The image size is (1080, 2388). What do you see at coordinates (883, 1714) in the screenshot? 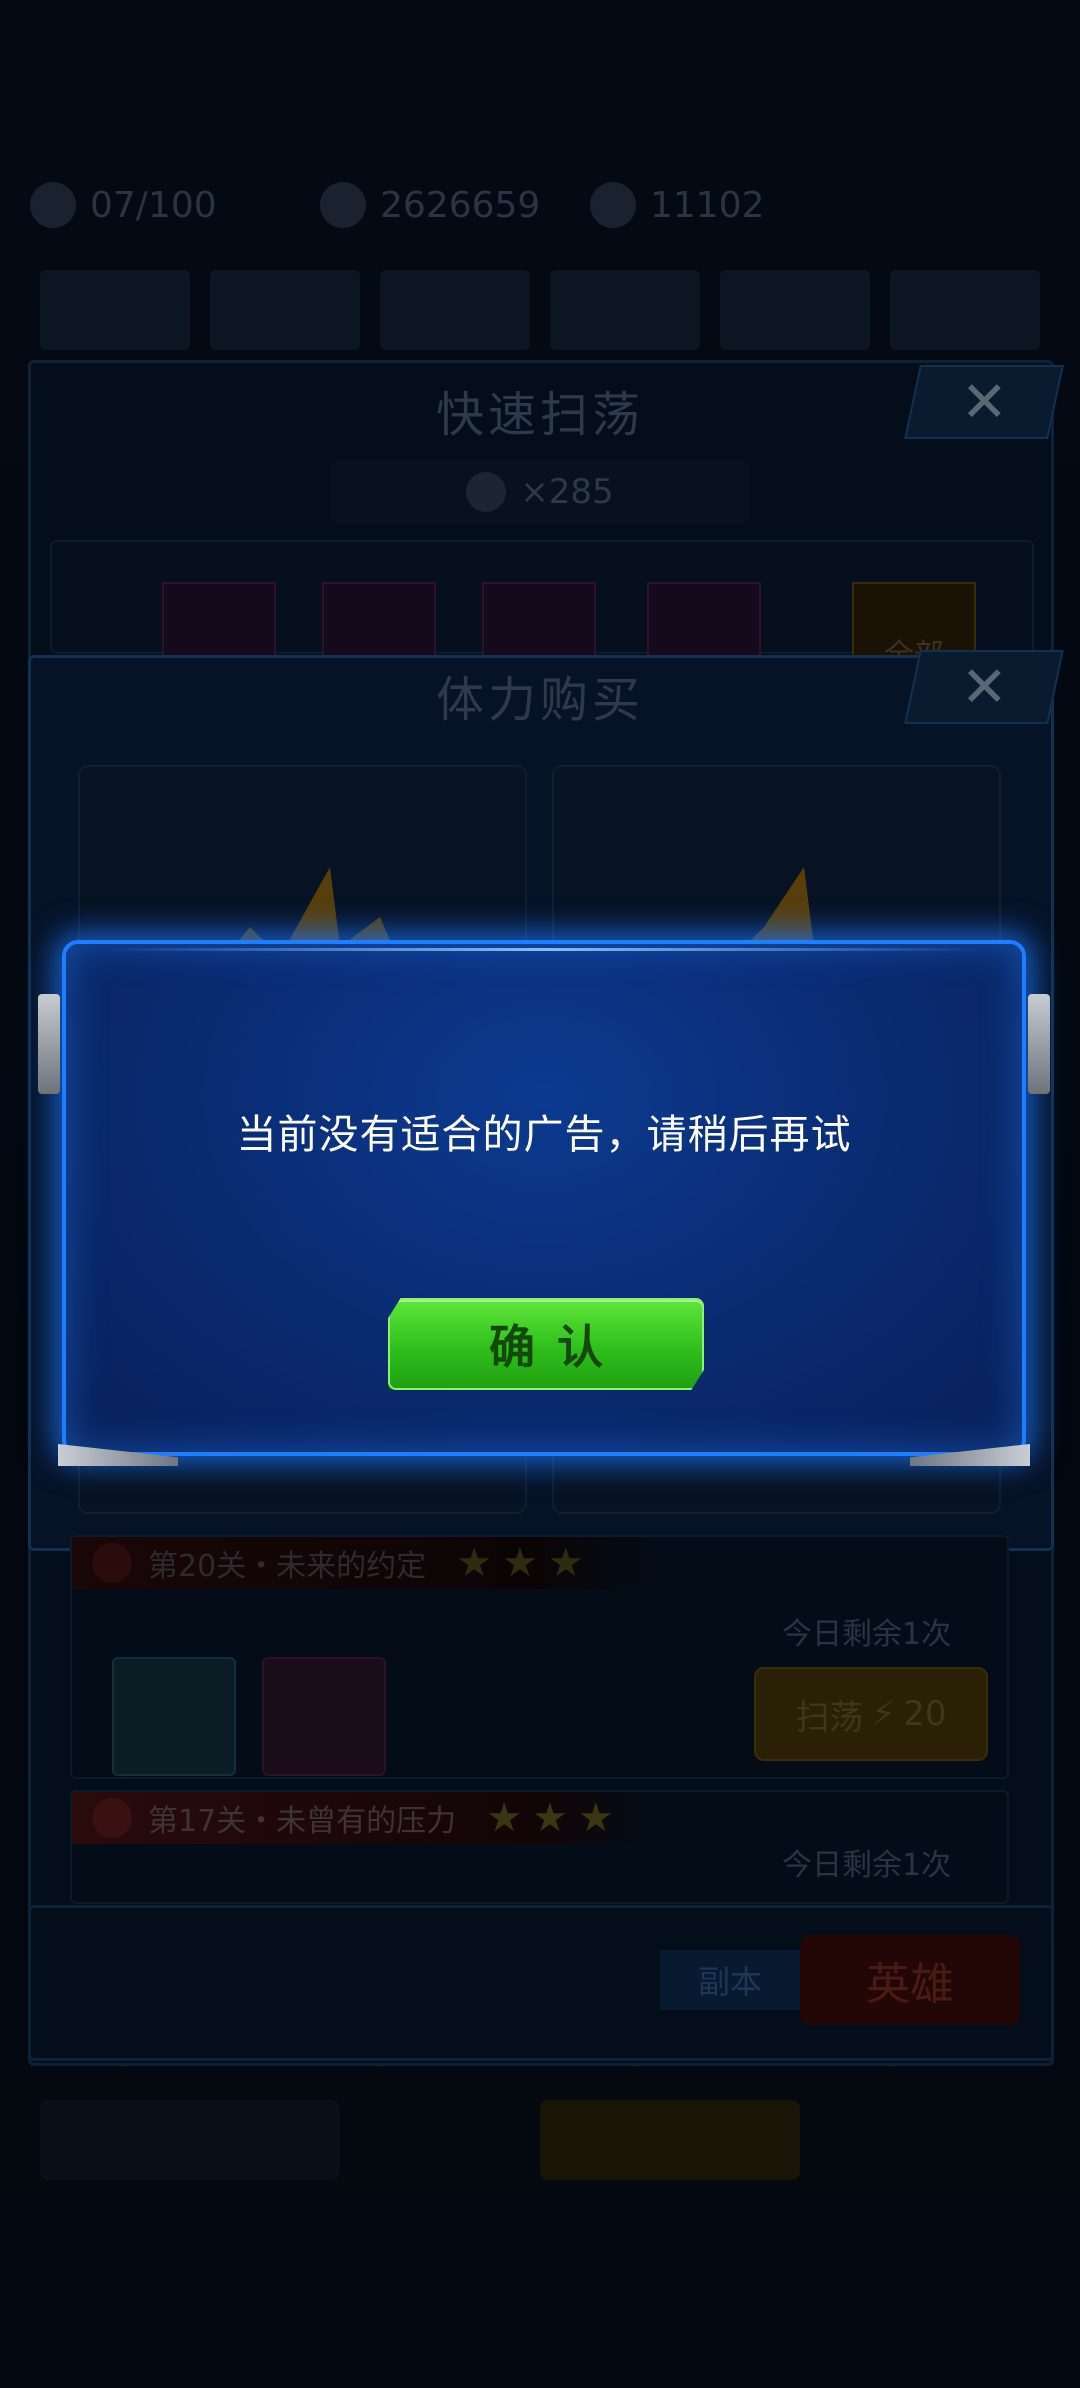
I see `lightning-icon: ⚡` at bounding box center [883, 1714].